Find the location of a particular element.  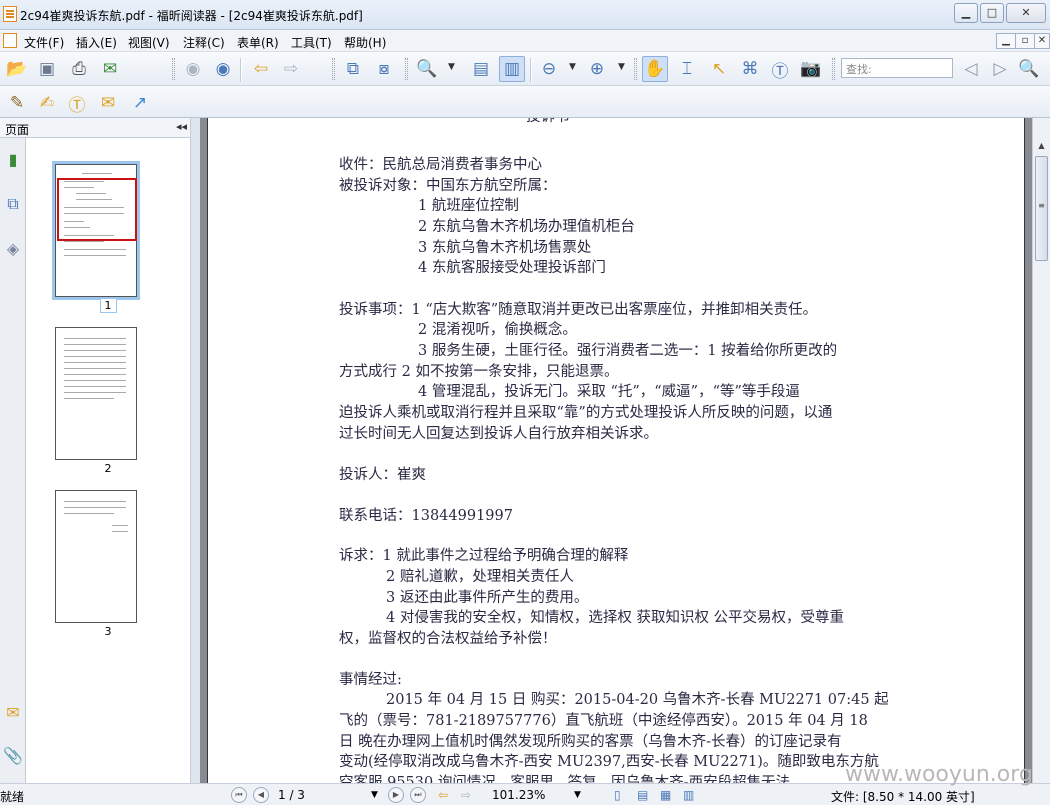

next-page-icon: ▶ is located at coordinates (396, 795).